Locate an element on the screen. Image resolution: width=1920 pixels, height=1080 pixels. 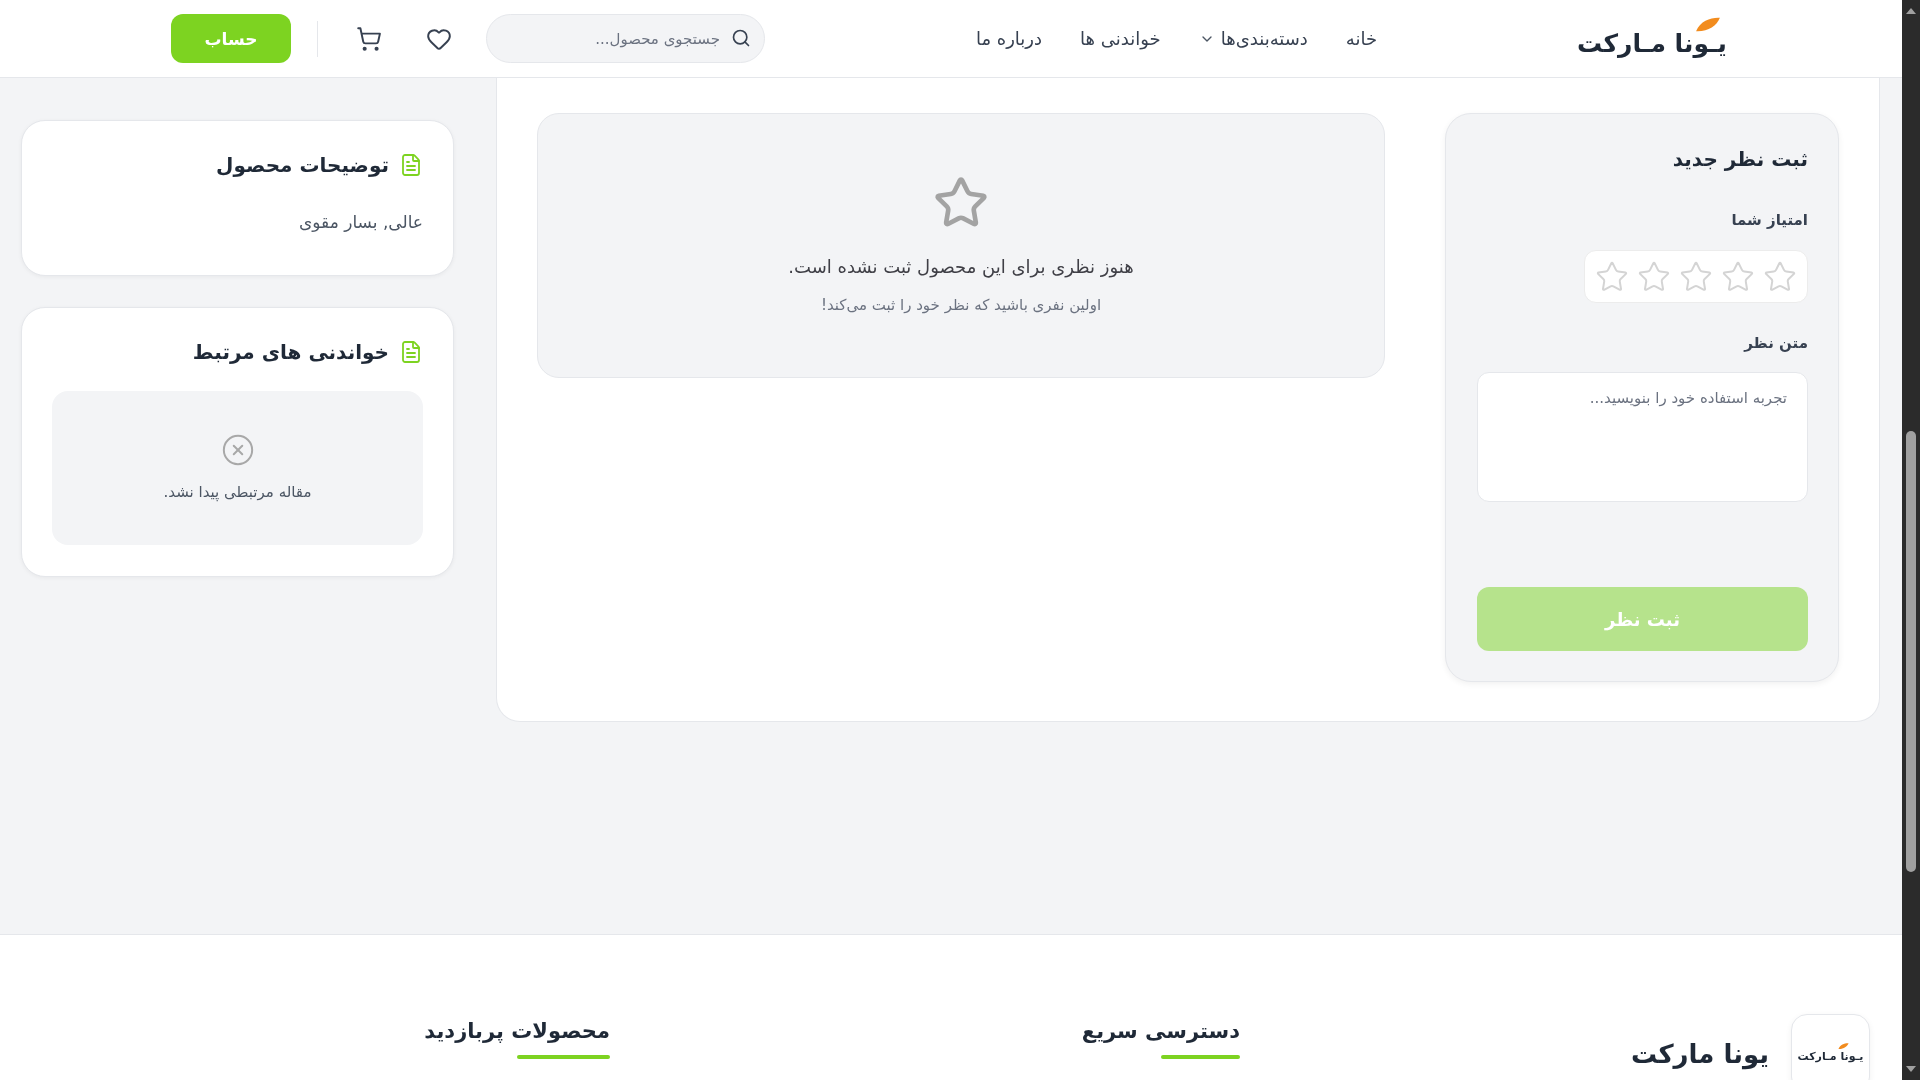
rating-label: امتیاز شما is located at coordinates (1769, 220).